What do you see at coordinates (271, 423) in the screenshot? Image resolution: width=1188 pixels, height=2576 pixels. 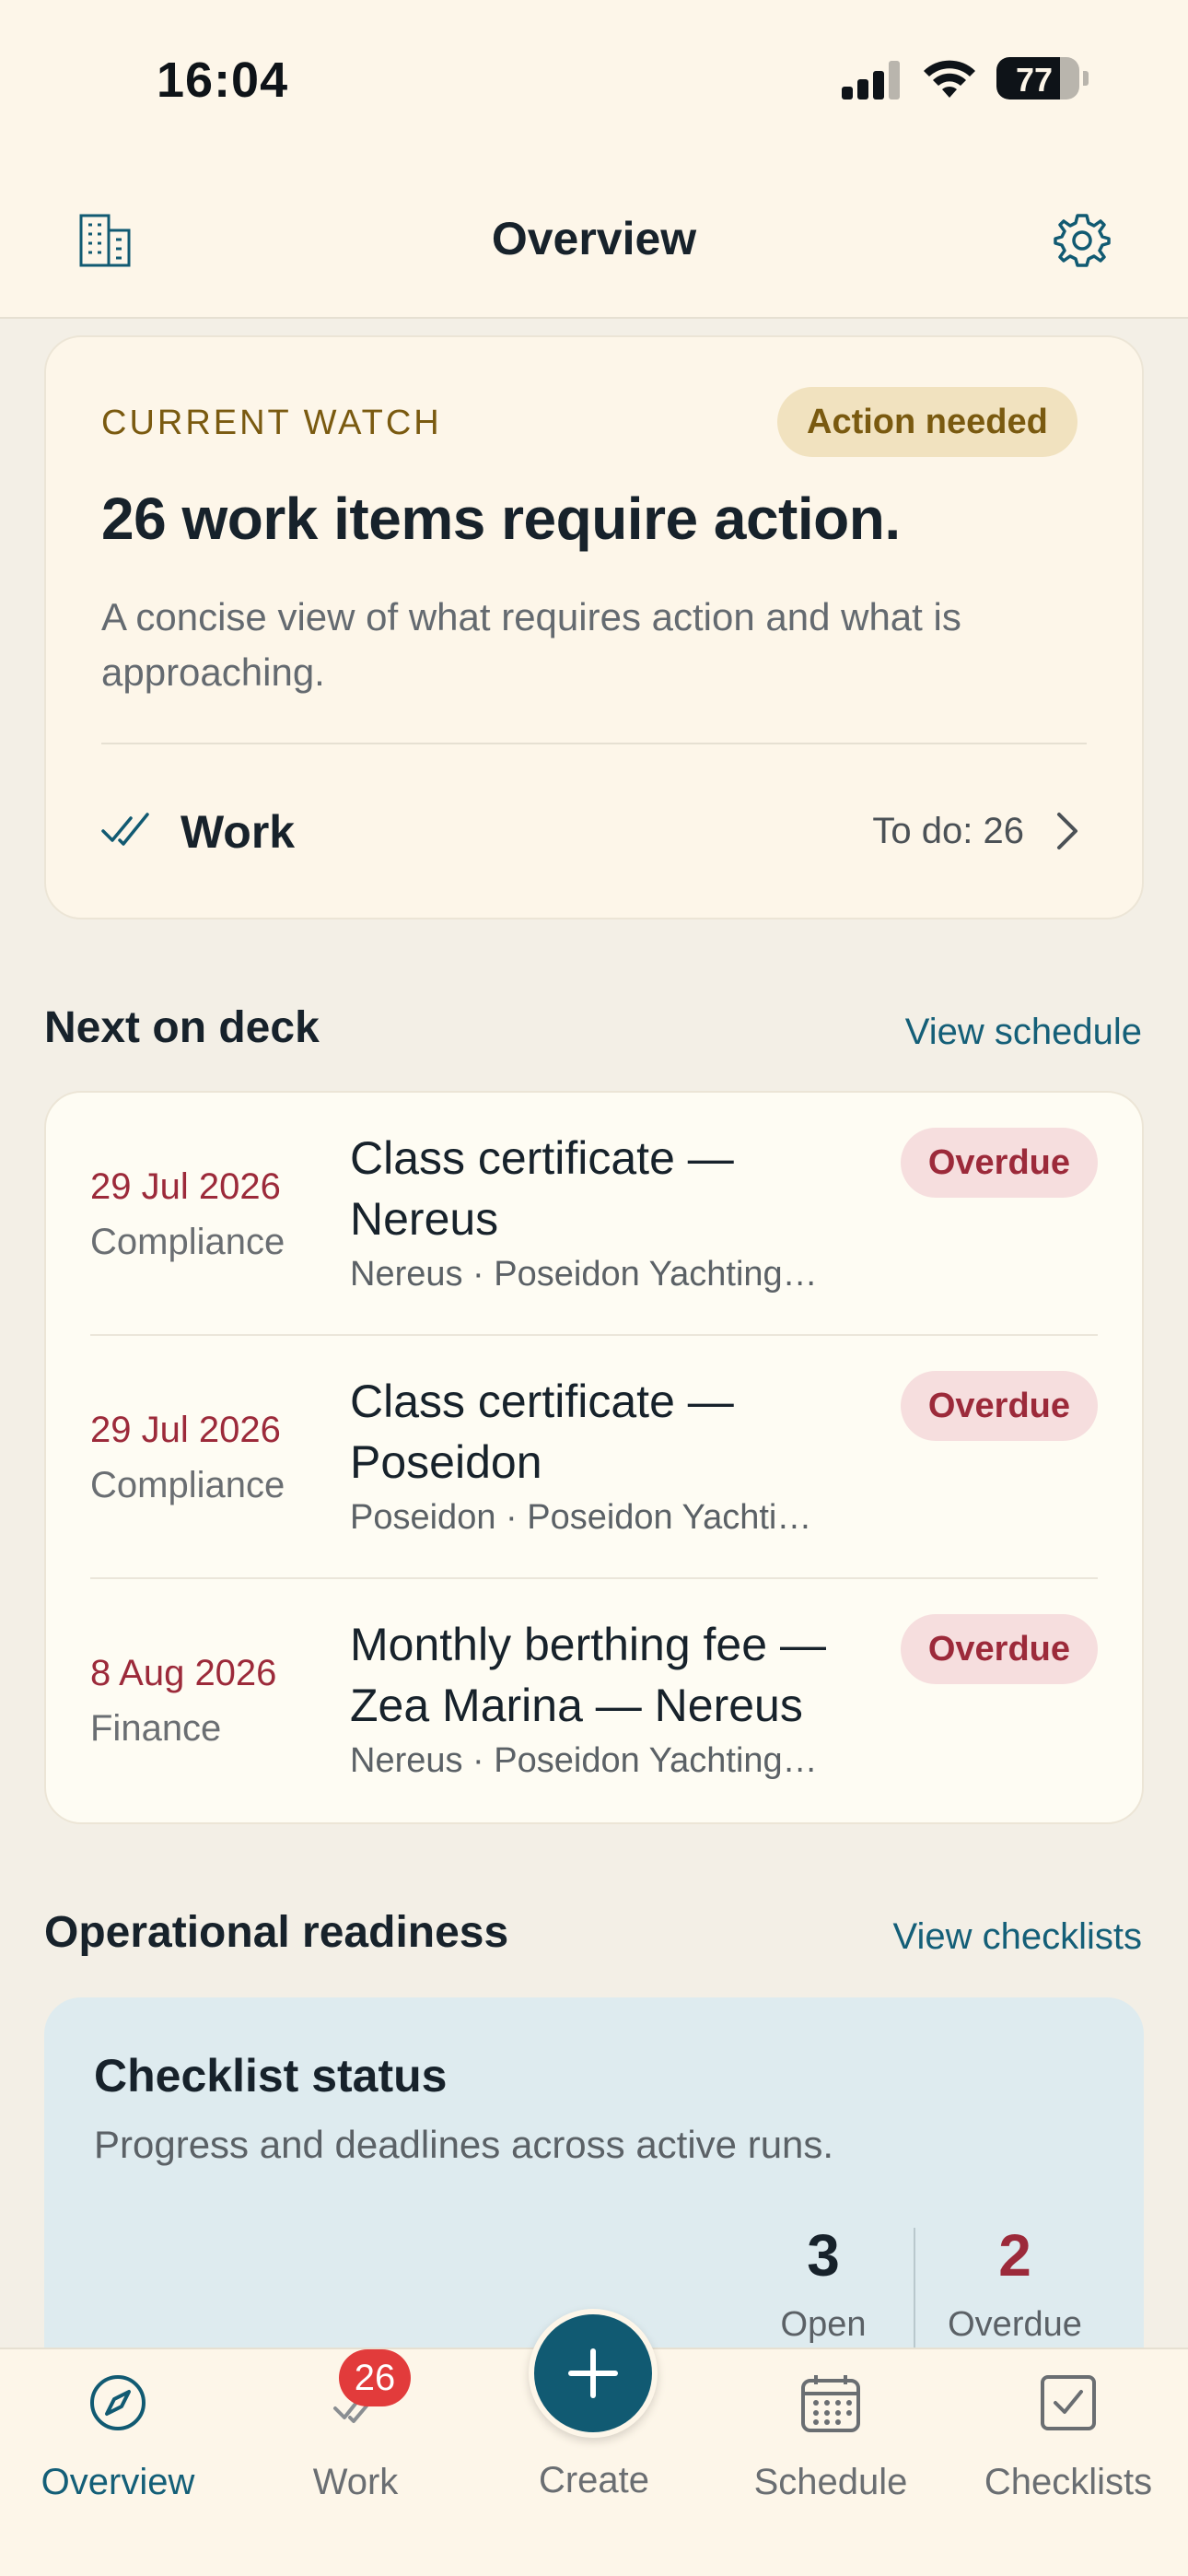 I see `current-watch-eyebrow: CURRENT WATCH` at bounding box center [271, 423].